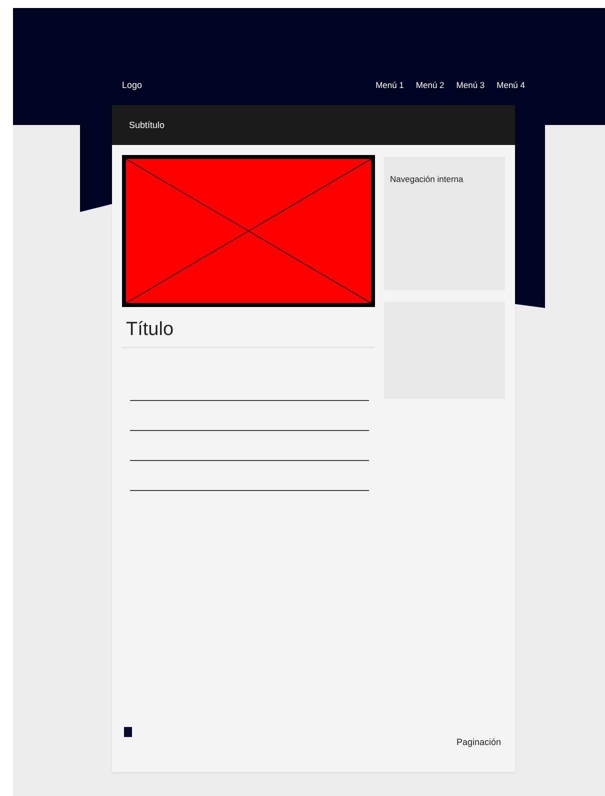  What do you see at coordinates (470, 85) in the screenshot?
I see `menu-link: Menú 3` at bounding box center [470, 85].